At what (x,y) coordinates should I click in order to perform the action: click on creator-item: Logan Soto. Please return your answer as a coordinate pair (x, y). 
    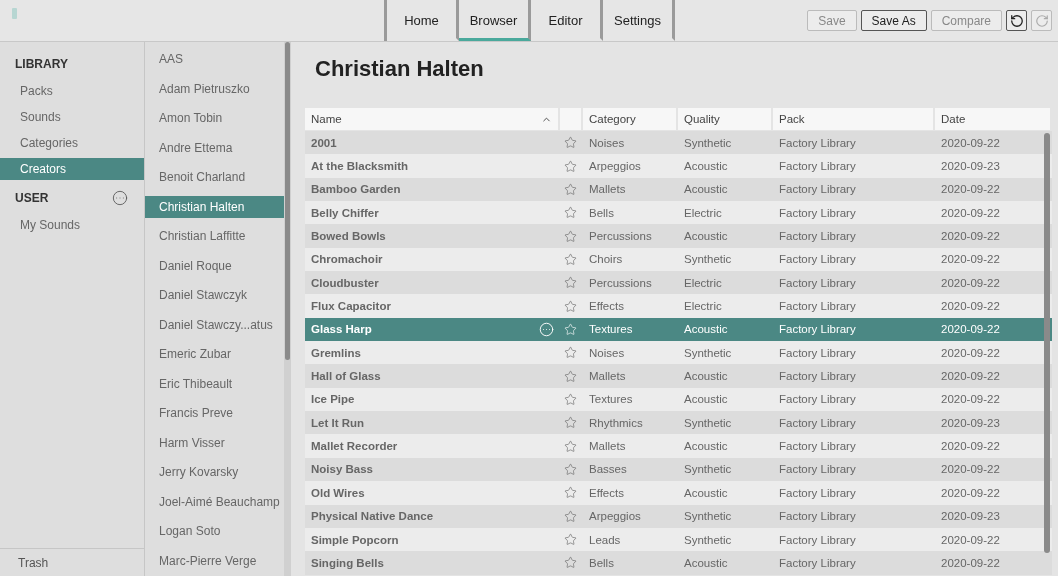
    Looking at the image, I should click on (214, 531).